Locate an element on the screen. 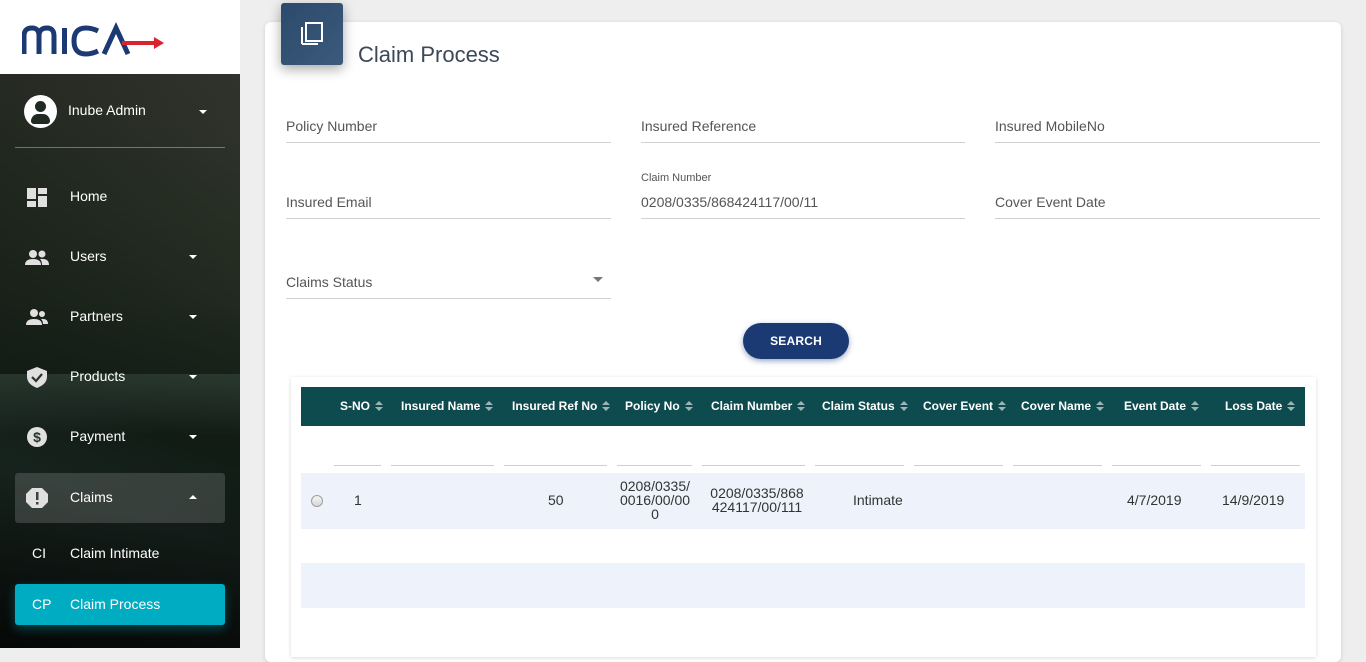 This screenshot has width=1366, height=662. cell-claim-status: Intimate is located at coordinates (878, 500).